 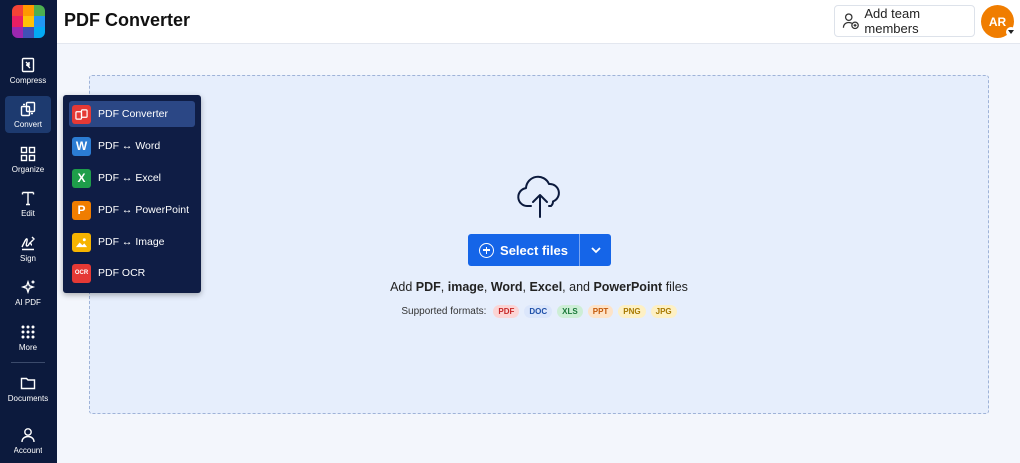 I want to click on powerpoint-icon: P, so click(x=81, y=210).